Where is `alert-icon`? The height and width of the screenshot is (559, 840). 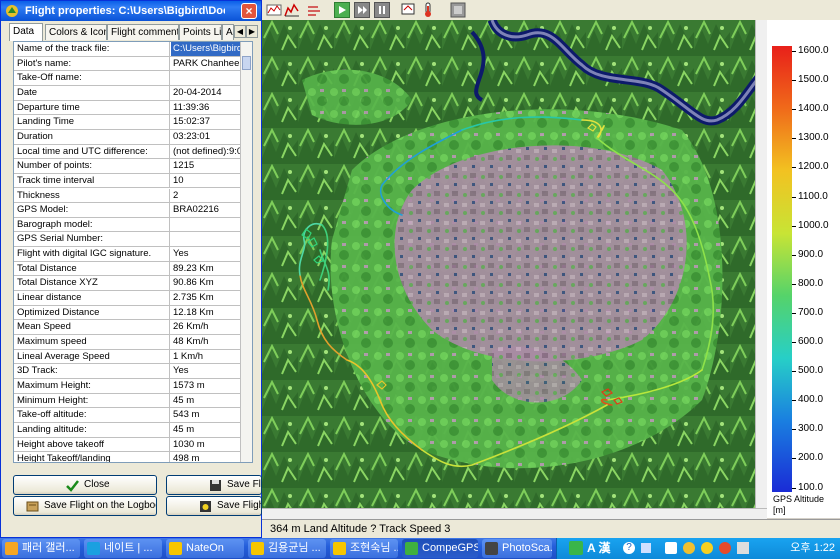
alert-icon is located at coordinates (725, 548).